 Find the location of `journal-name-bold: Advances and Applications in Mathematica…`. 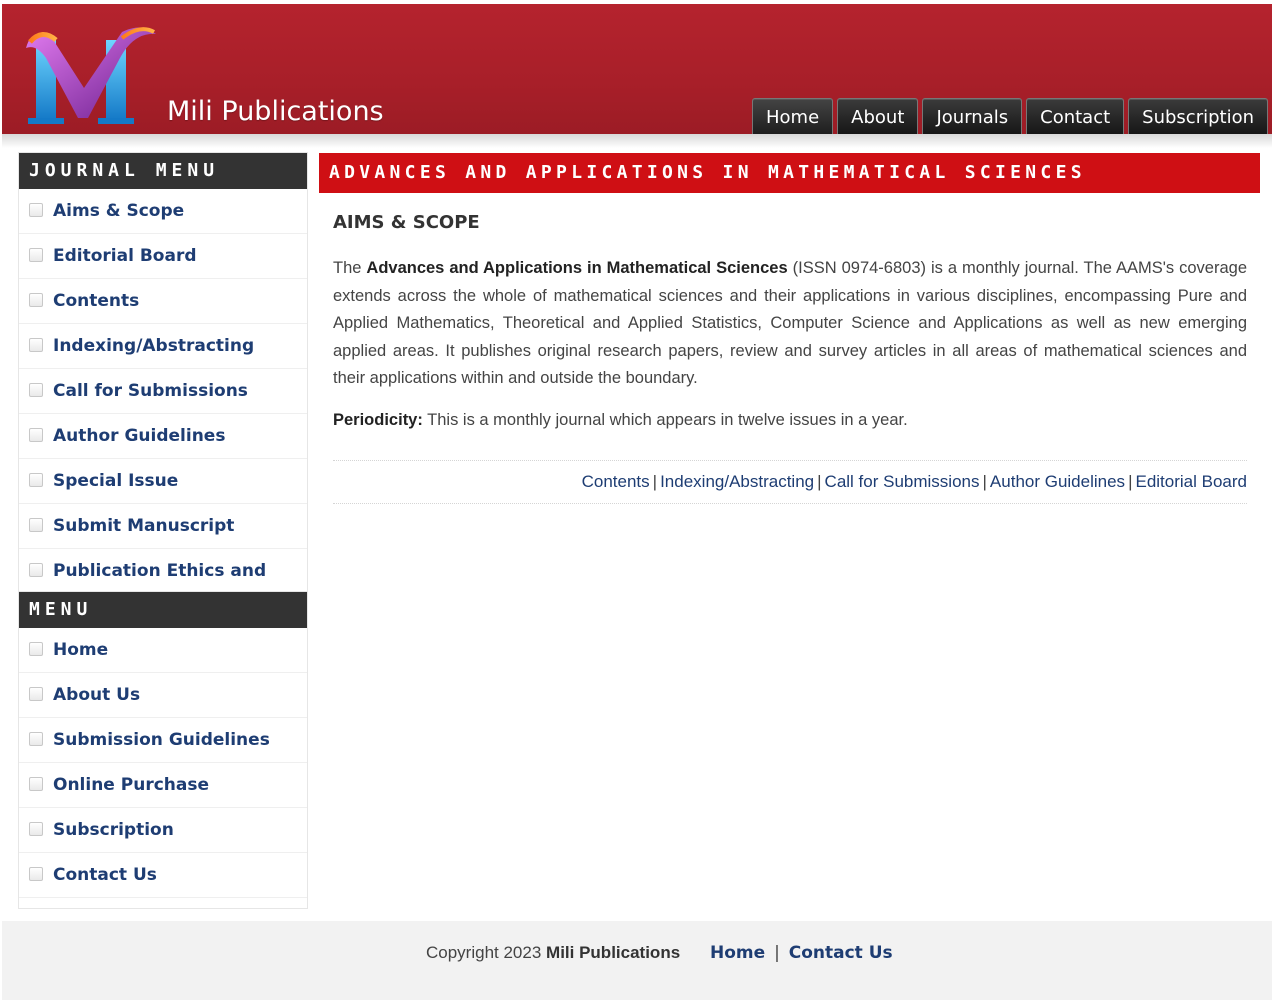

journal-name-bold: Advances and Applications in Mathematica… is located at coordinates (577, 268).